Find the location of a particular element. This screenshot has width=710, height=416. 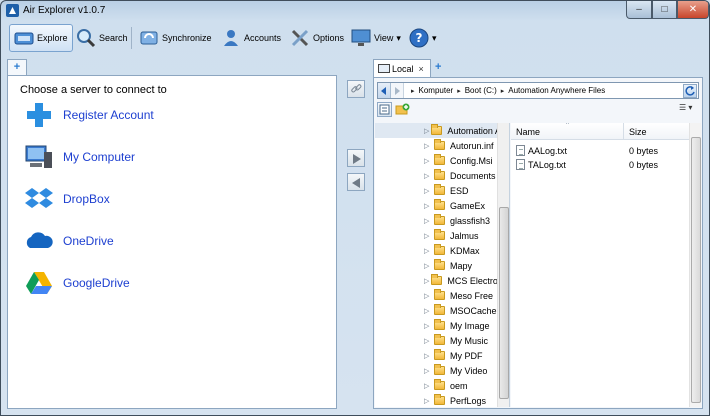

back-button is located at coordinates (384, 90).